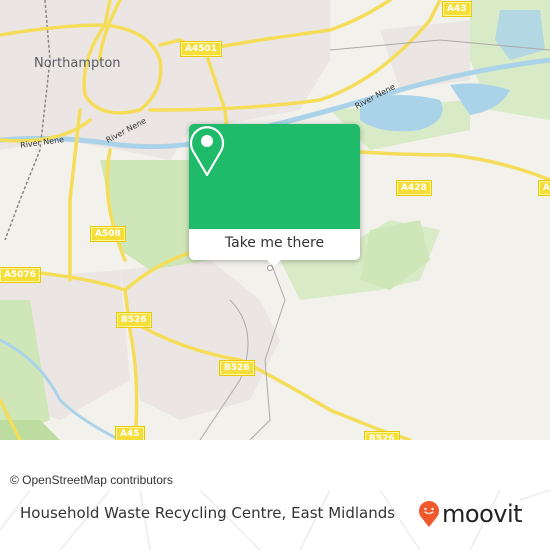 The width and height of the screenshot is (550, 550). Describe the element at coordinates (130, 433) in the screenshot. I see `road-label-a45: A45` at that location.